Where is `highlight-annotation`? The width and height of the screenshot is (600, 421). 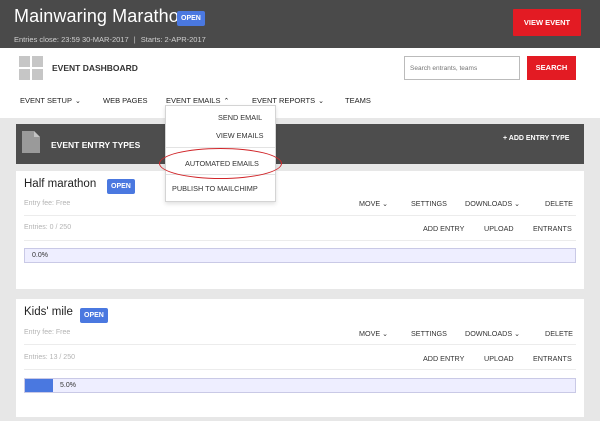
highlight-annotation is located at coordinates (220, 163).